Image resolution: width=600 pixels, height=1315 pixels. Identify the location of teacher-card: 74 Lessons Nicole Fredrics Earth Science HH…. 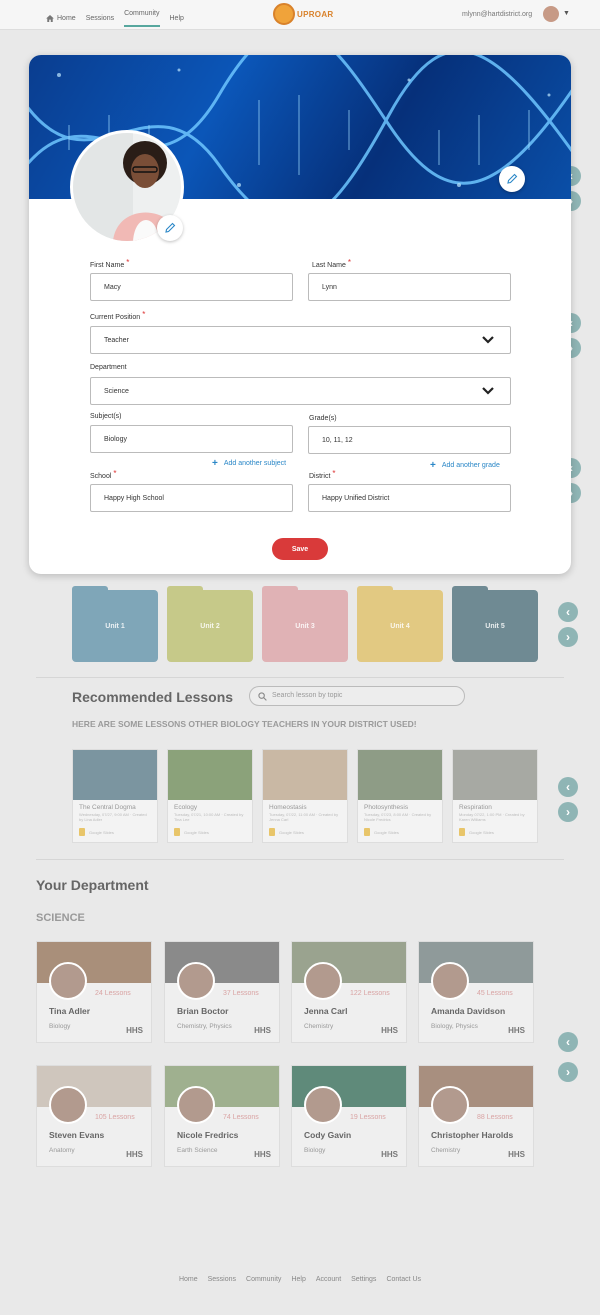
(222, 1116).